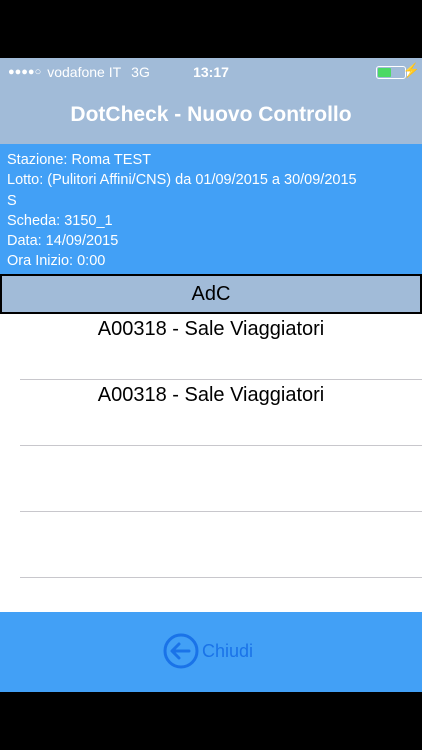 The height and width of the screenshot is (750, 422). I want to click on page-title: DotCheck - Nuovo Controllo, so click(211, 114).